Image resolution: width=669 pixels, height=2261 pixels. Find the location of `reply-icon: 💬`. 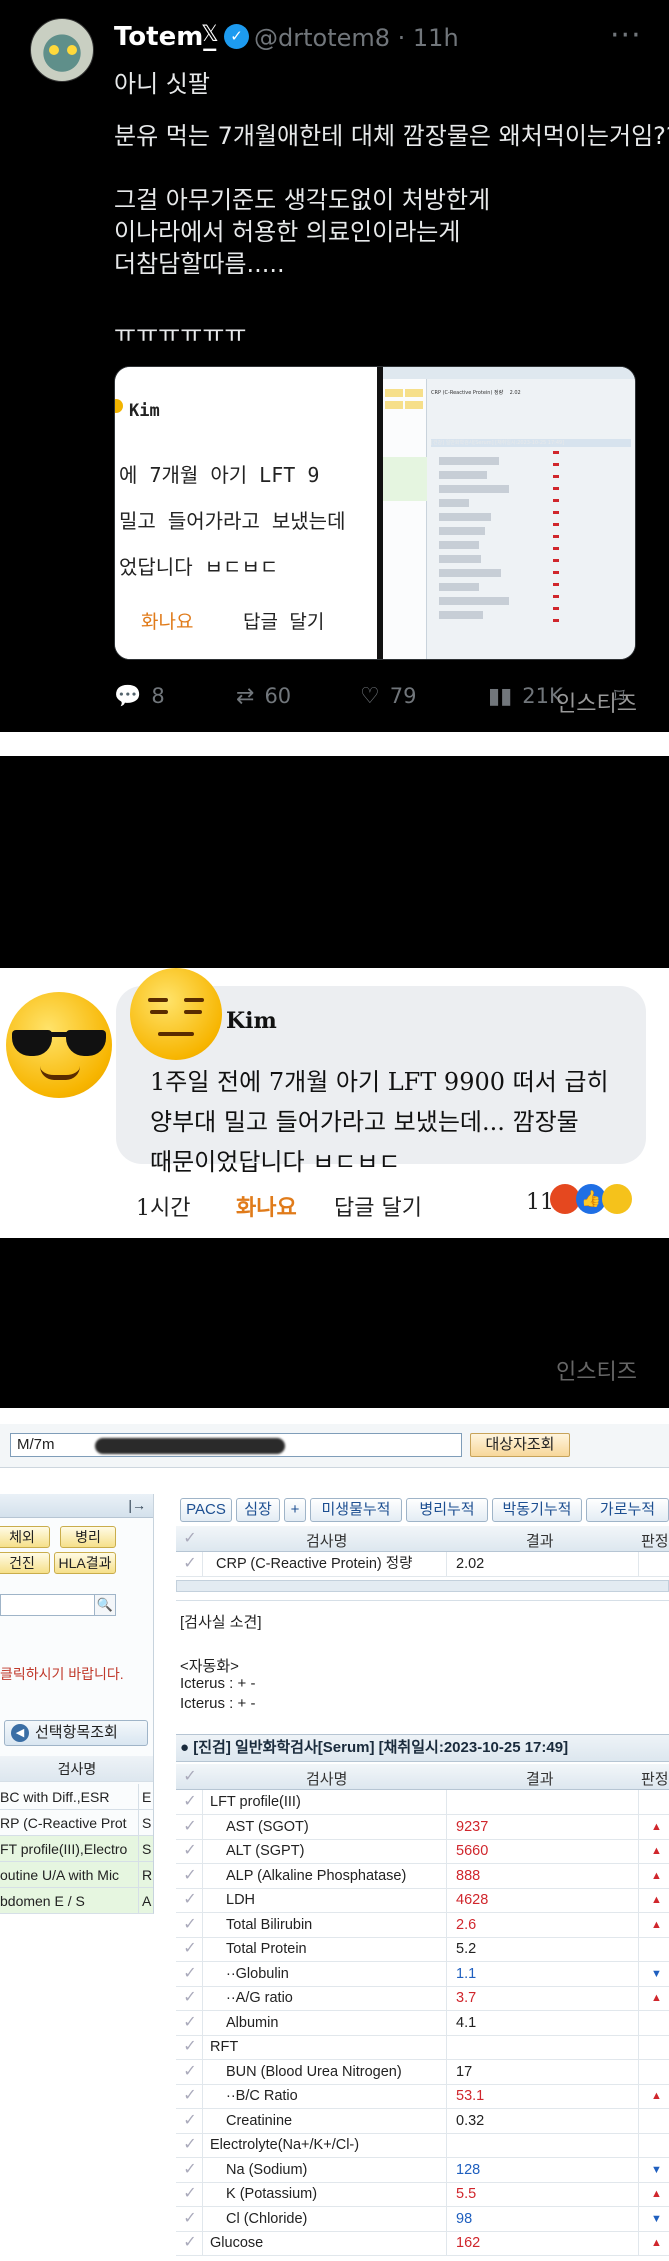

reply-icon: 💬 is located at coordinates (128, 696).